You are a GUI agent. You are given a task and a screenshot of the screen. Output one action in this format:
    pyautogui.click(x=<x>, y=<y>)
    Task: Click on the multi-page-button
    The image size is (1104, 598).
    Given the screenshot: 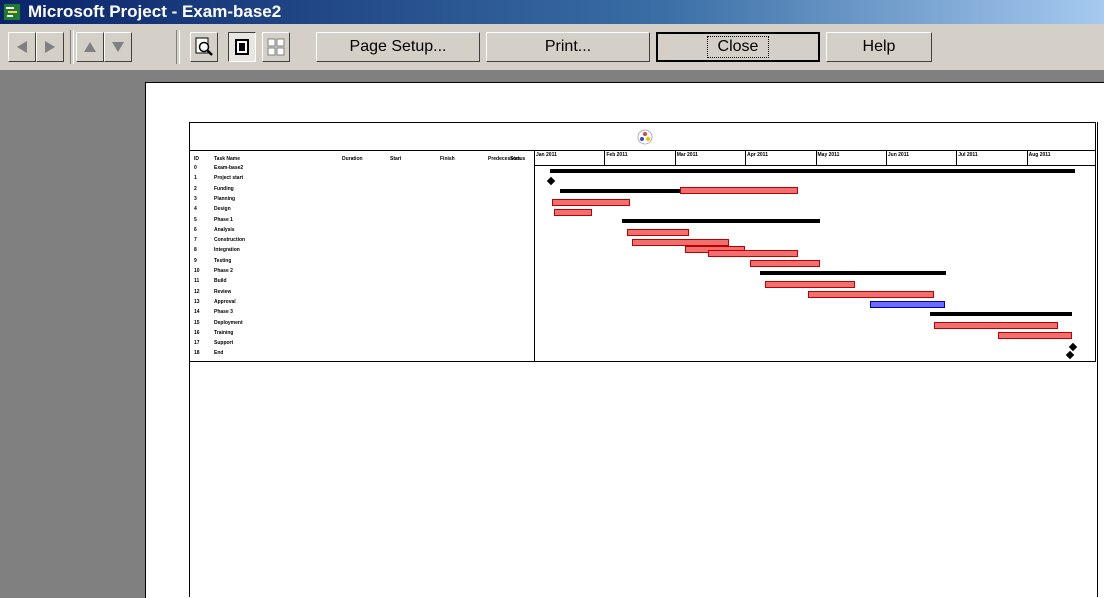 What is the action you would take?
    pyautogui.click(x=276, y=47)
    